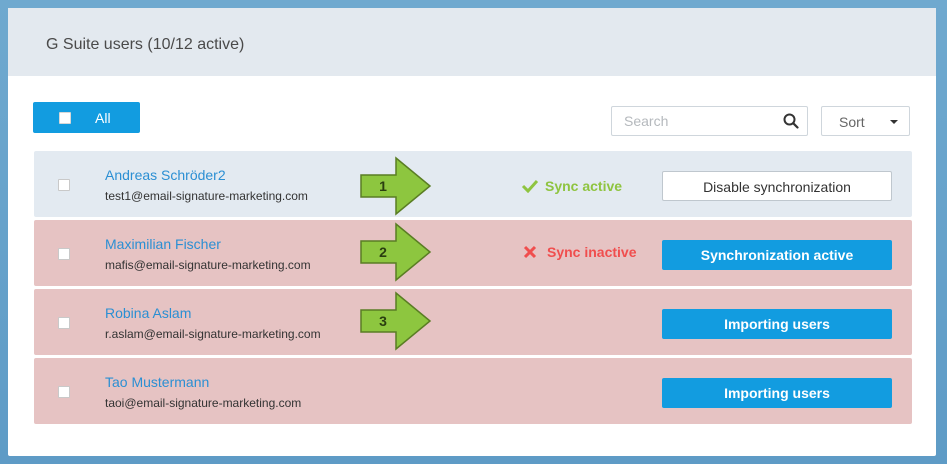  Describe the element at coordinates (865, 121) in the screenshot. I see `sort-dropdown: Sort` at that location.